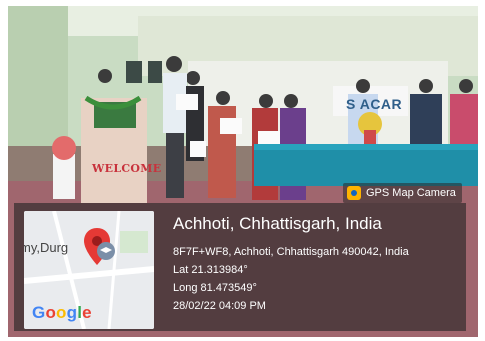 This screenshot has width=485, height=341. What do you see at coordinates (374, 104) in the screenshot?
I see `backdrop-banner-text: S ACAR` at bounding box center [374, 104].